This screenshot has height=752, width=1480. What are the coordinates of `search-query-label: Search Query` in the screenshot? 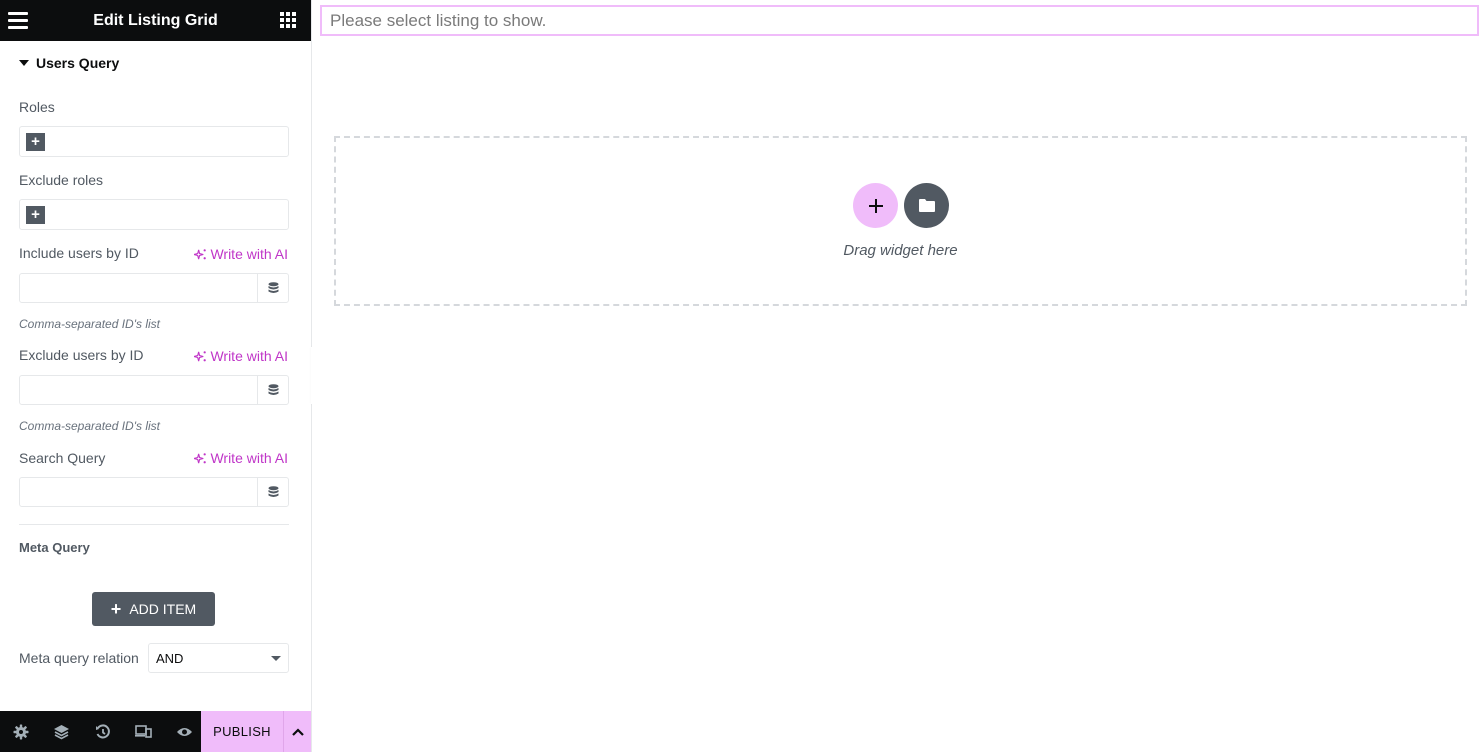 It's located at (62, 458).